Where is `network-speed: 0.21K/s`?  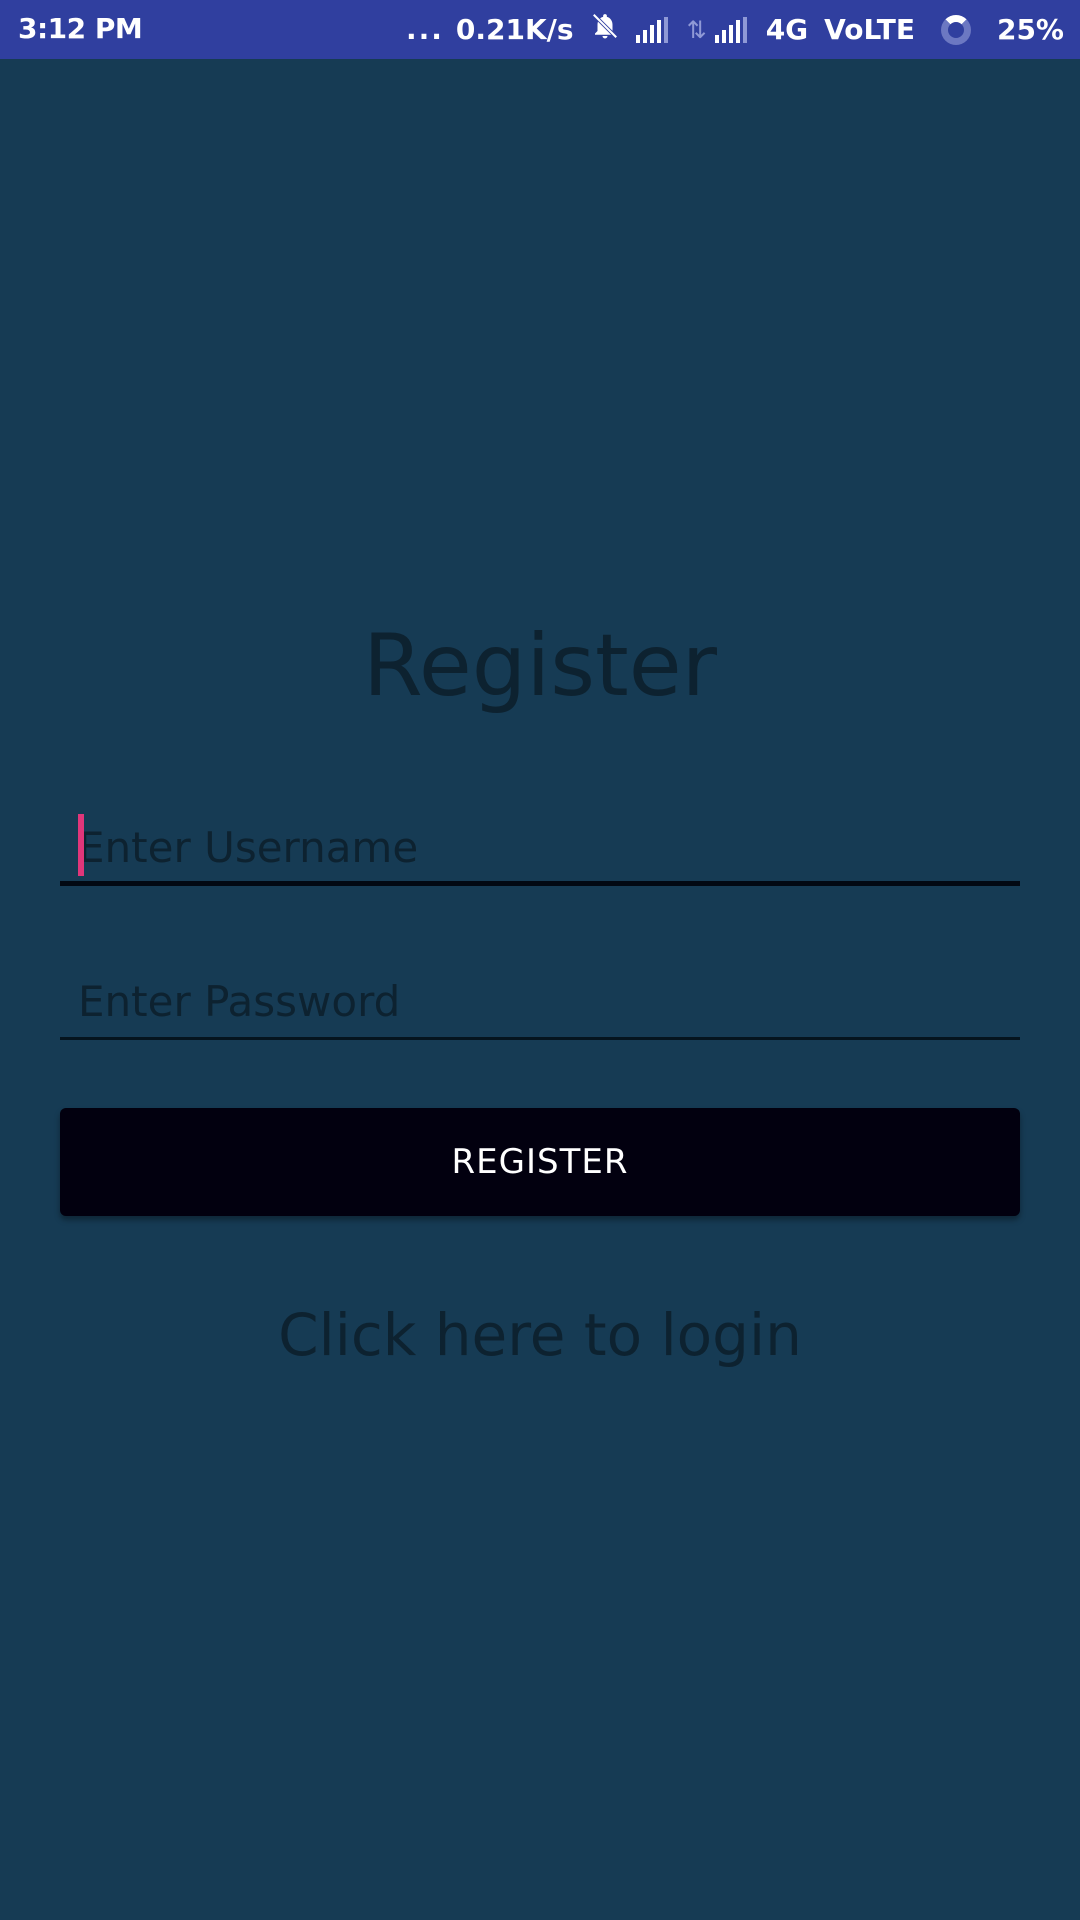
network-speed: 0.21K/s is located at coordinates (514, 29).